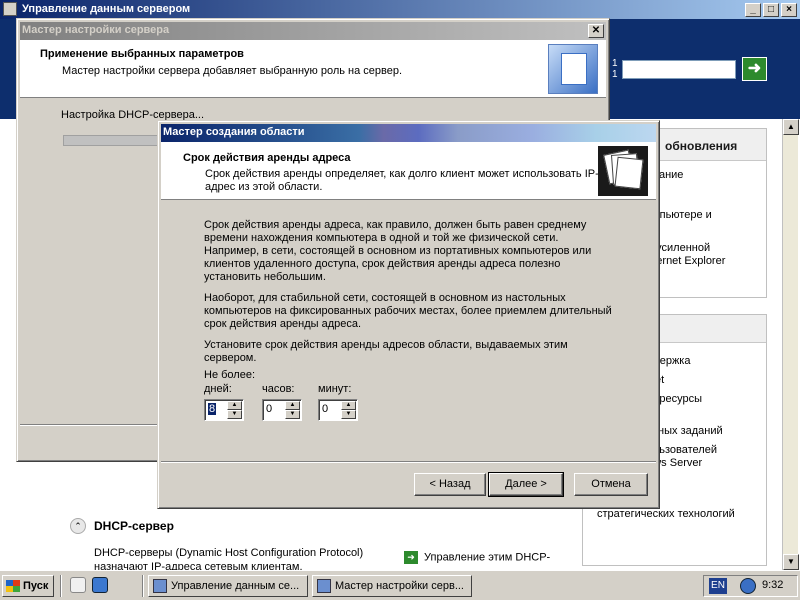  What do you see at coordinates (142, 54) in the screenshot?
I see `configure-wizard-heading: Применение выбранных параметров` at bounding box center [142, 54].